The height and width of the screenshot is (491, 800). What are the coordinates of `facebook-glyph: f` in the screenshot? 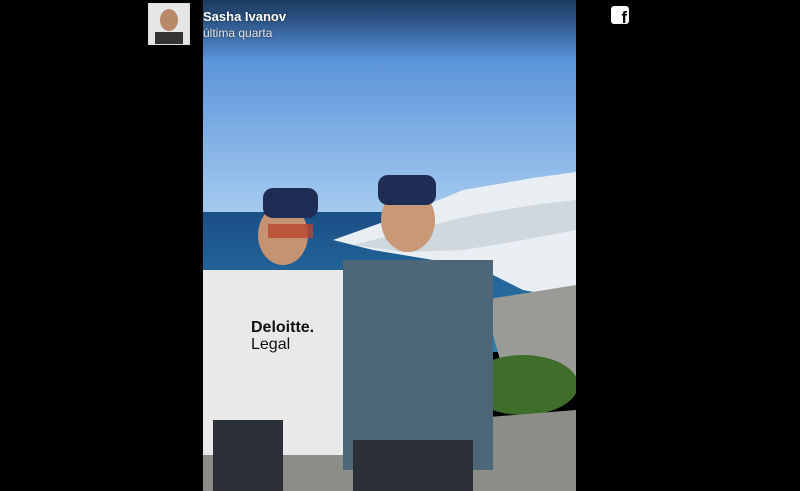 It's located at (624, 16).